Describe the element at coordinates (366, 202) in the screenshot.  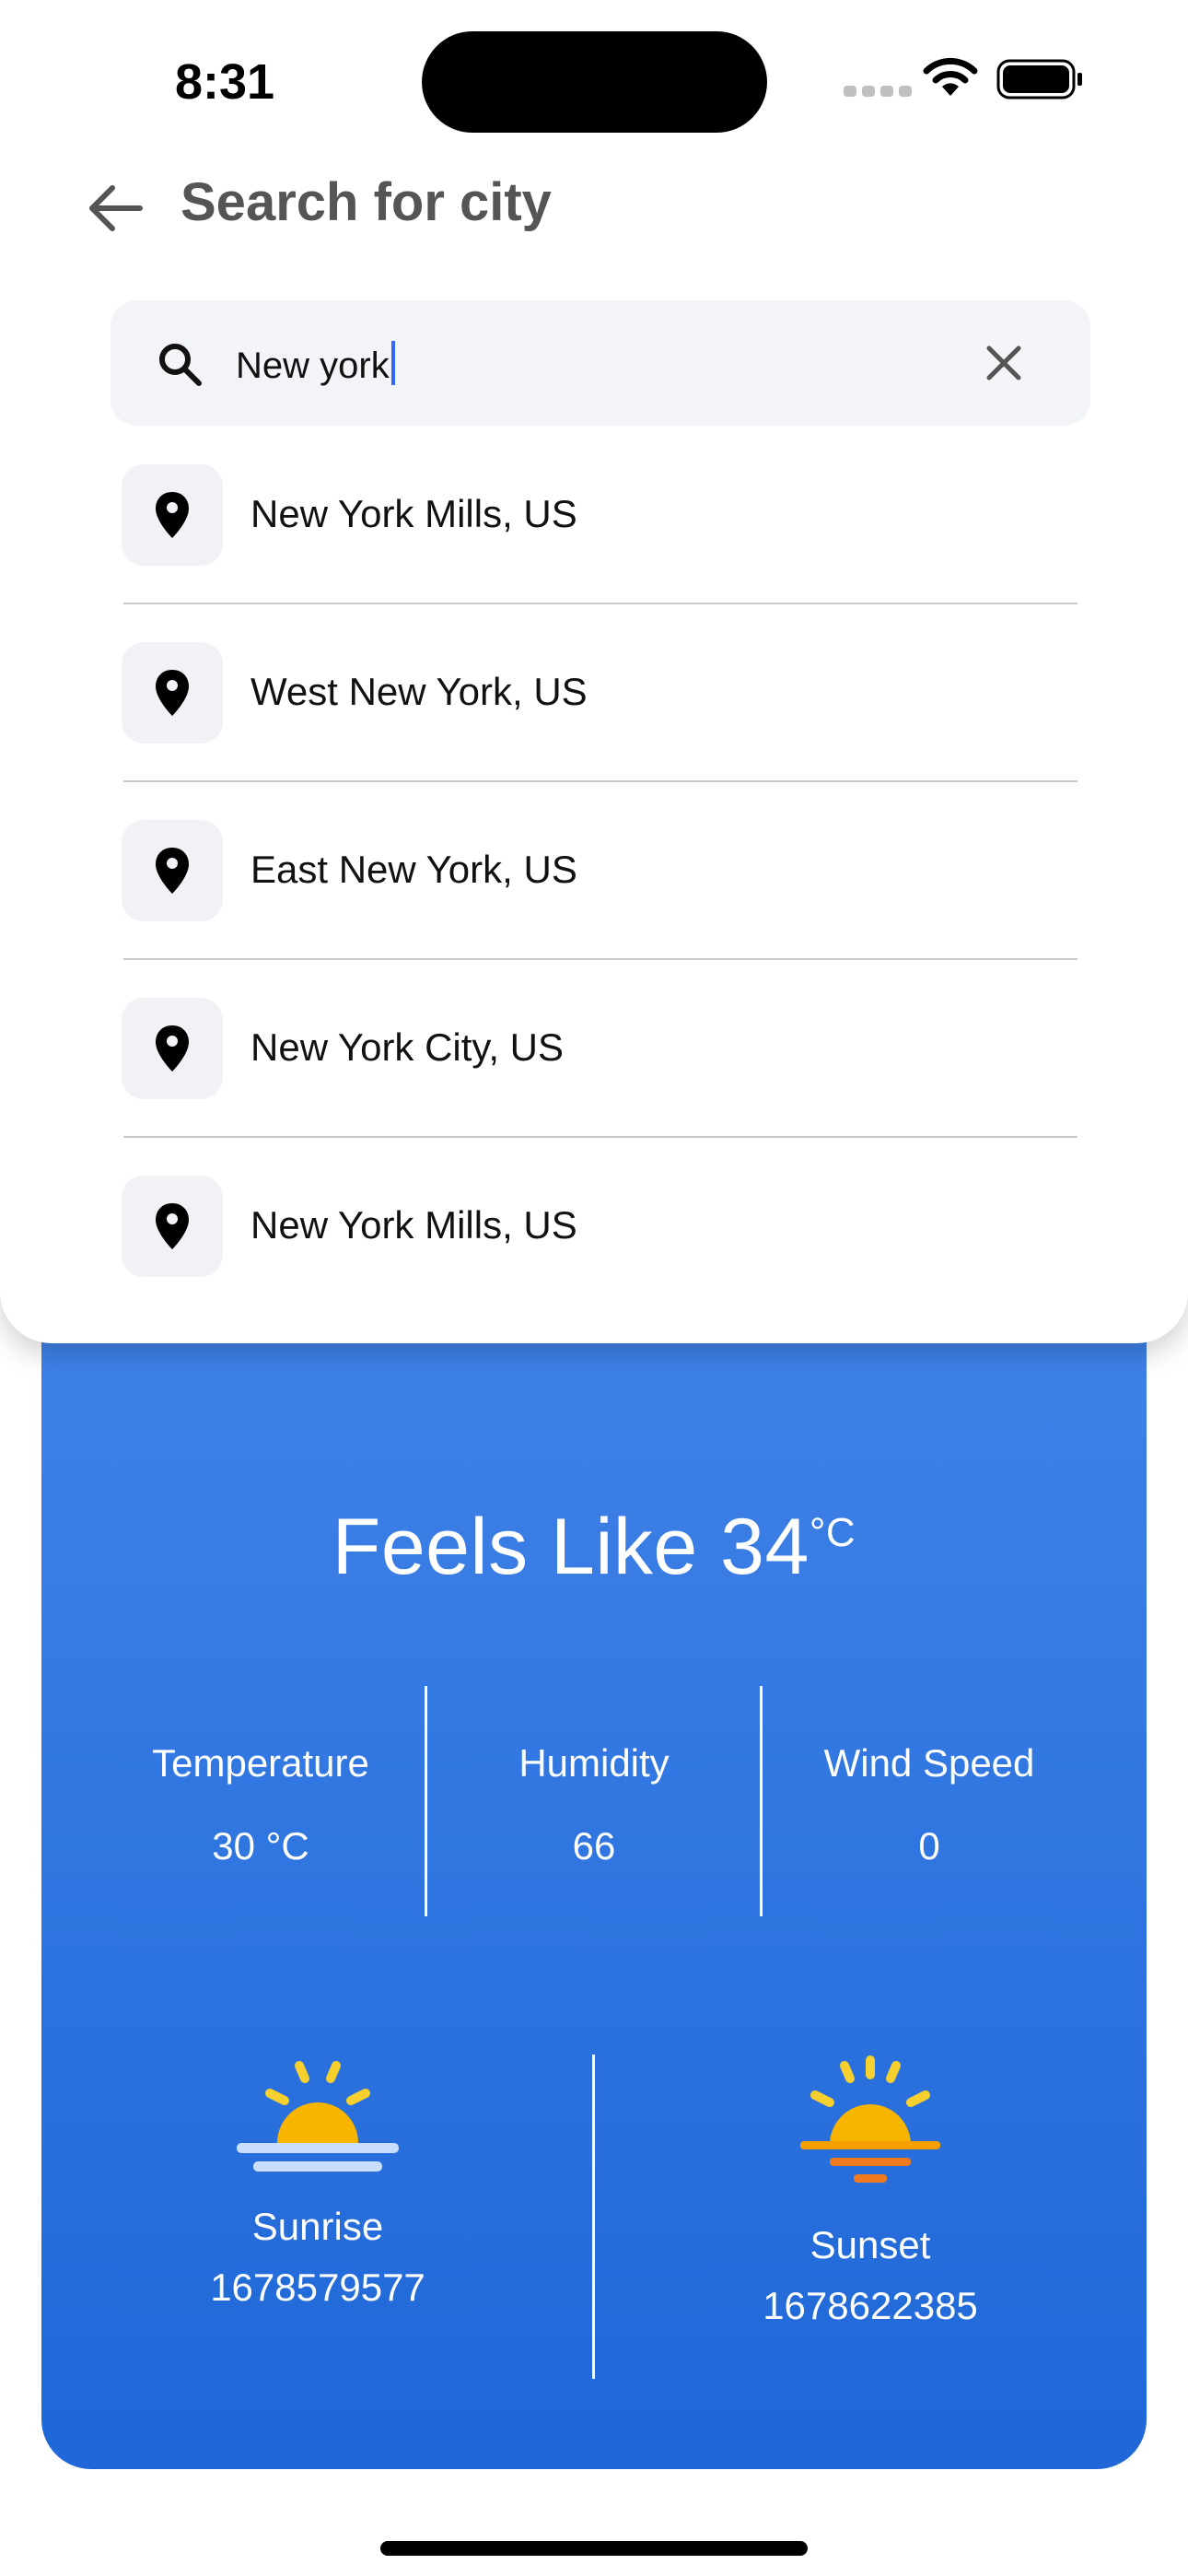
I see `page-title: Search for city` at that location.